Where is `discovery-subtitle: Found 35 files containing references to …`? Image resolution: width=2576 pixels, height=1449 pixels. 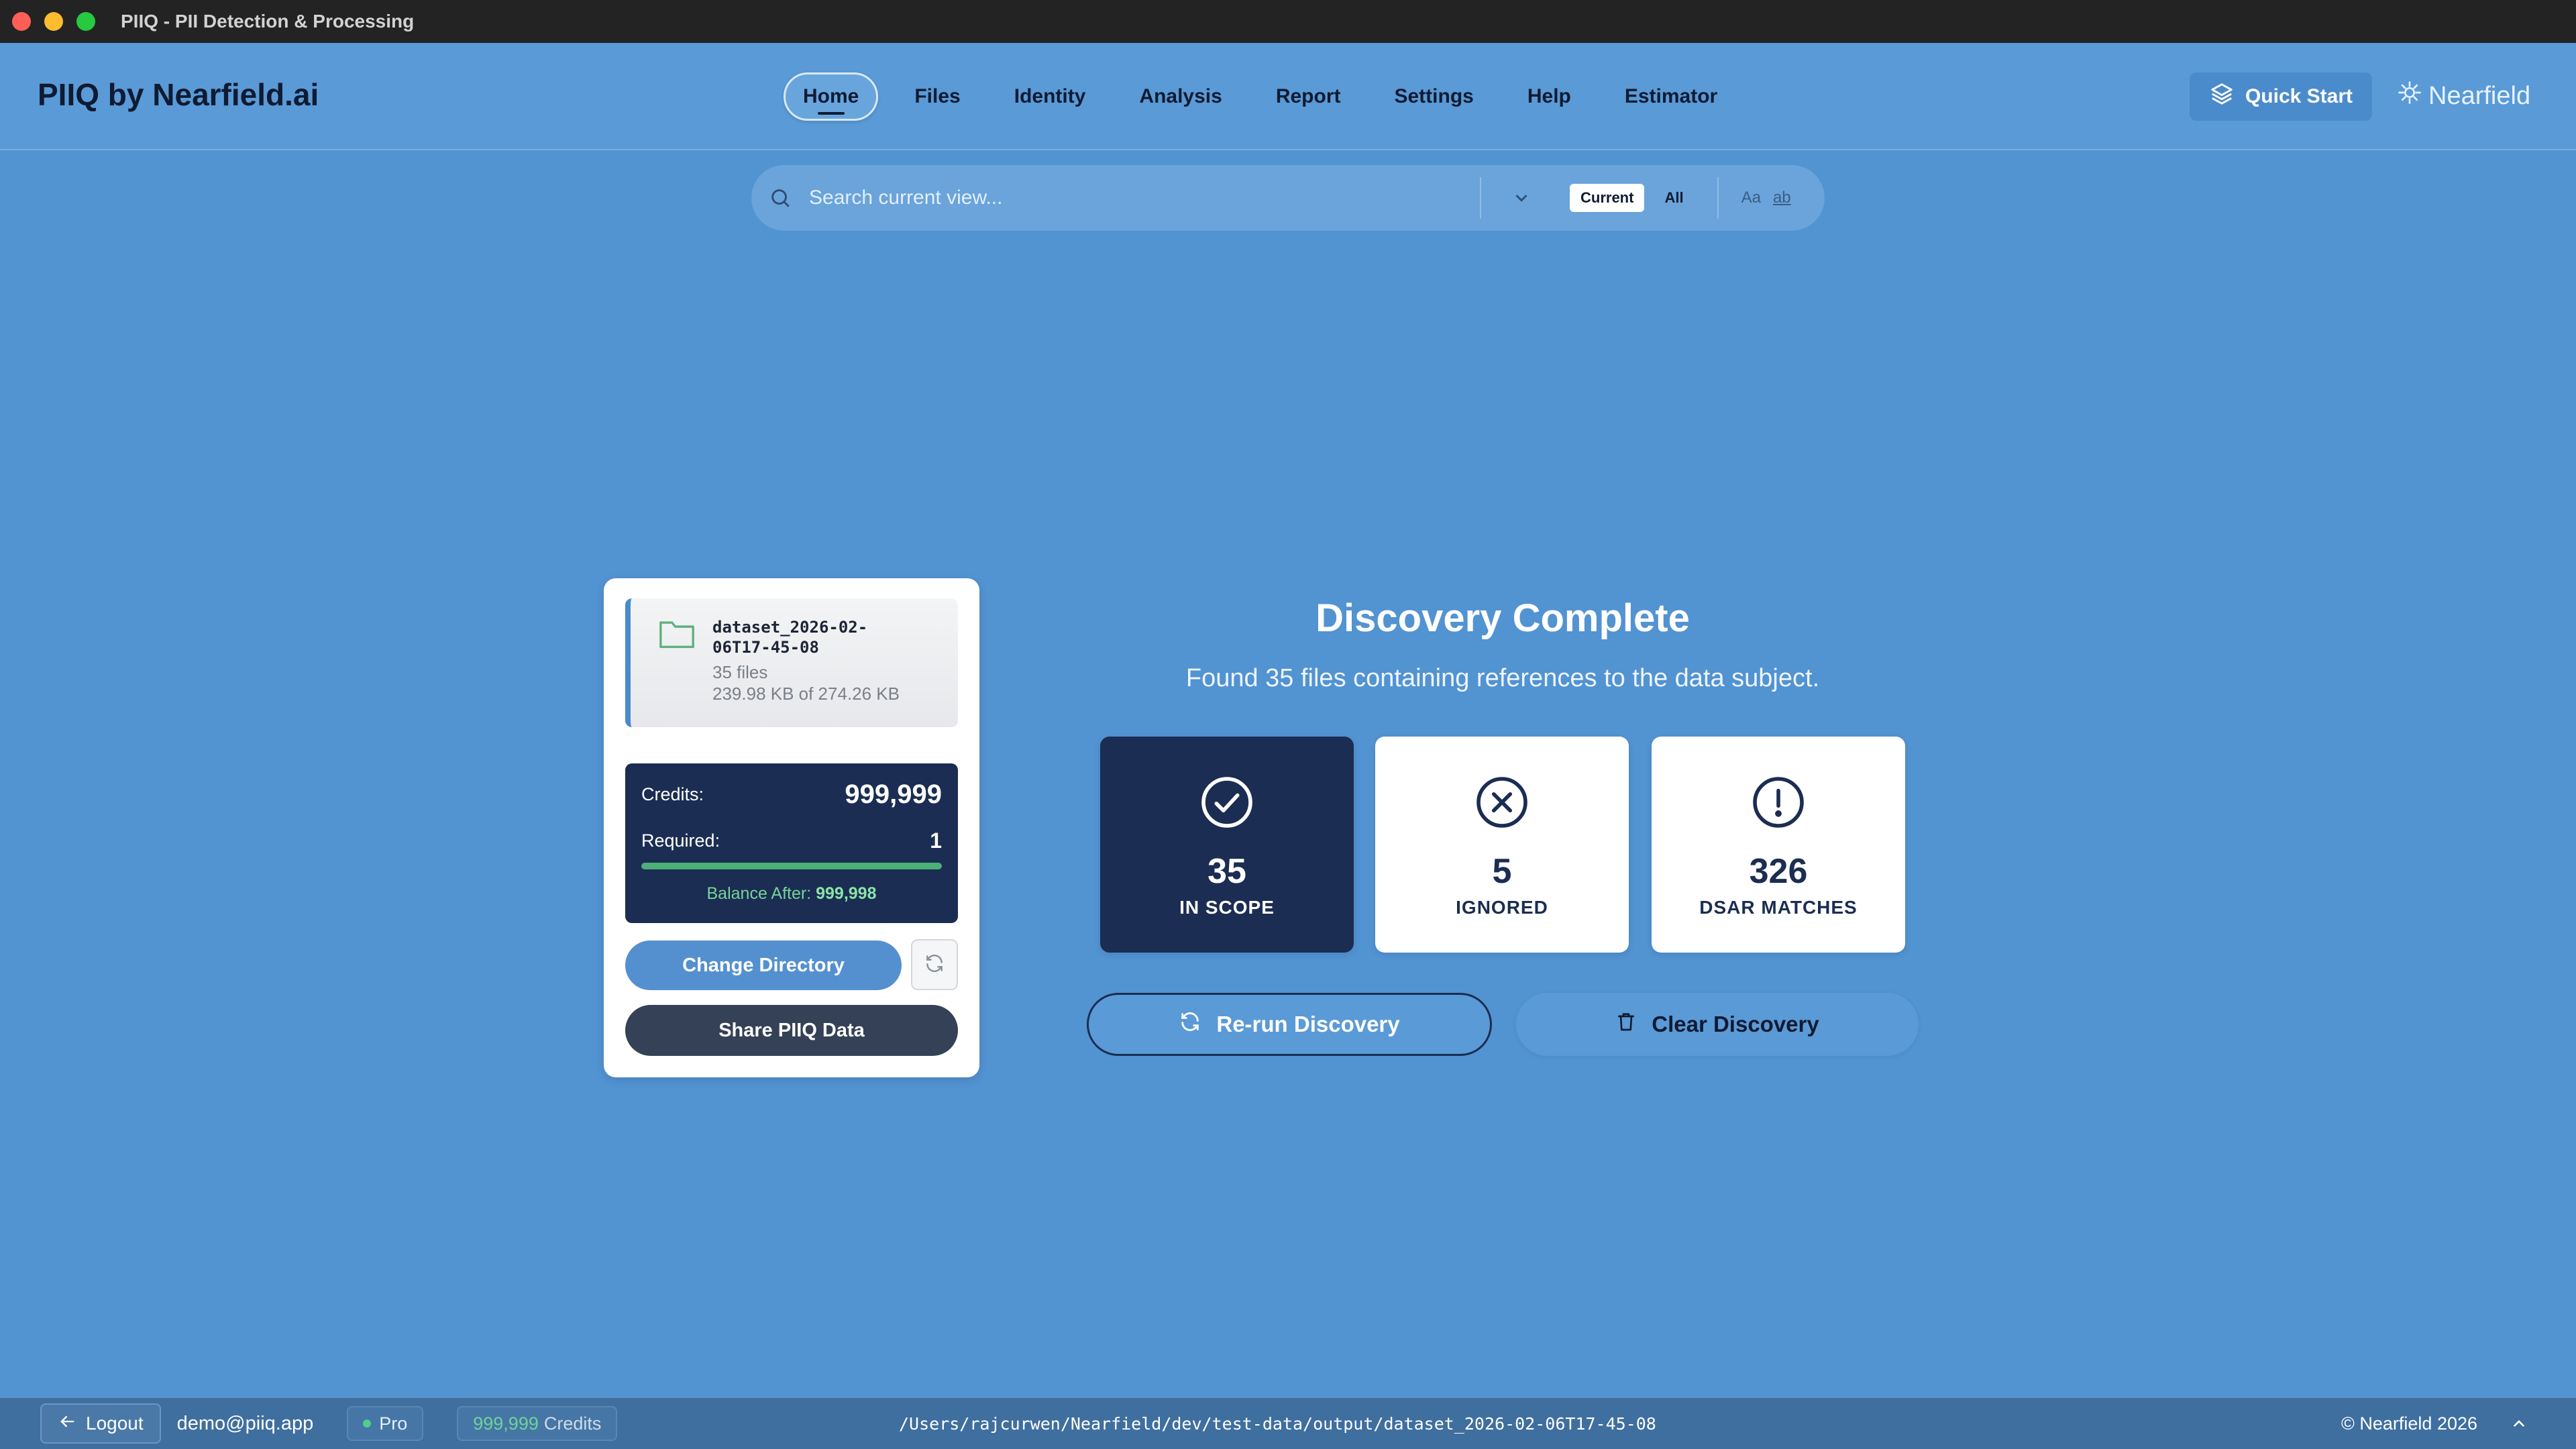 discovery-subtitle: Found 35 files containing references to … is located at coordinates (1502, 678).